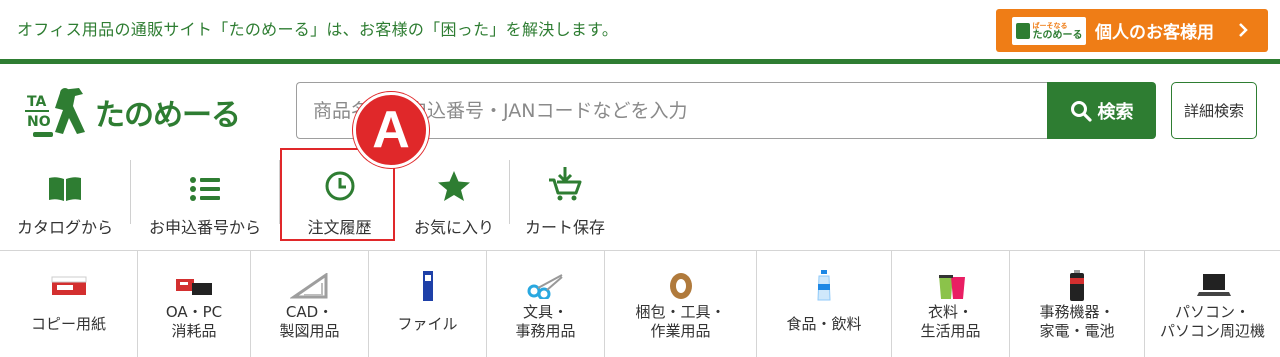 The height and width of the screenshot is (357, 1280). What do you see at coordinates (1243, 30) in the screenshot?
I see `chevron-right-icon` at bounding box center [1243, 30].